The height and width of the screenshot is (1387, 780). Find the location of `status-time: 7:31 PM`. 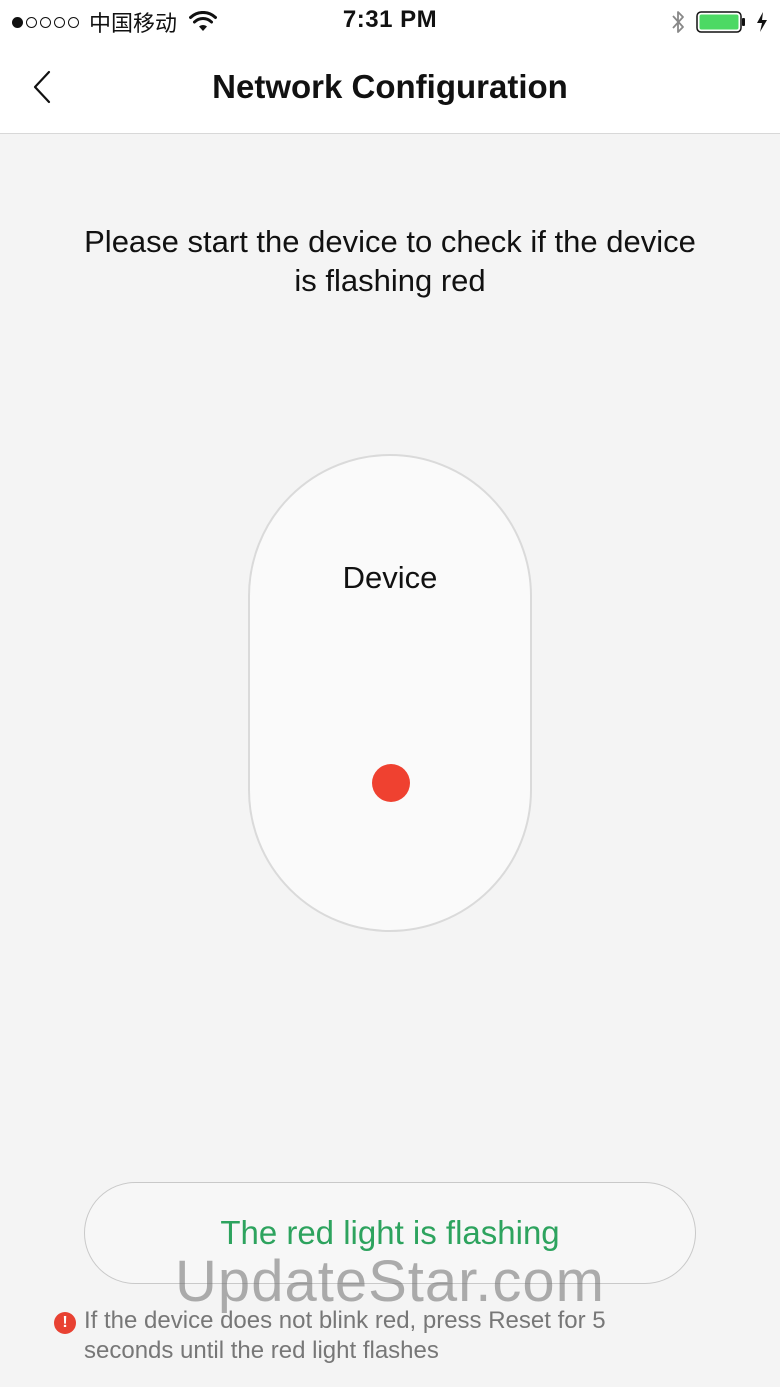

status-time: 7:31 PM is located at coordinates (390, 19).